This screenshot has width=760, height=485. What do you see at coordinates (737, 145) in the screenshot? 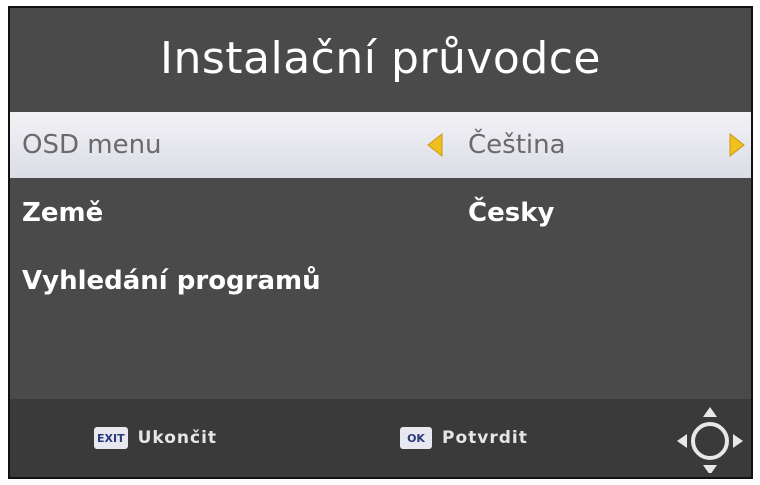
I see `arrow-right-icon` at bounding box center [737, 145].